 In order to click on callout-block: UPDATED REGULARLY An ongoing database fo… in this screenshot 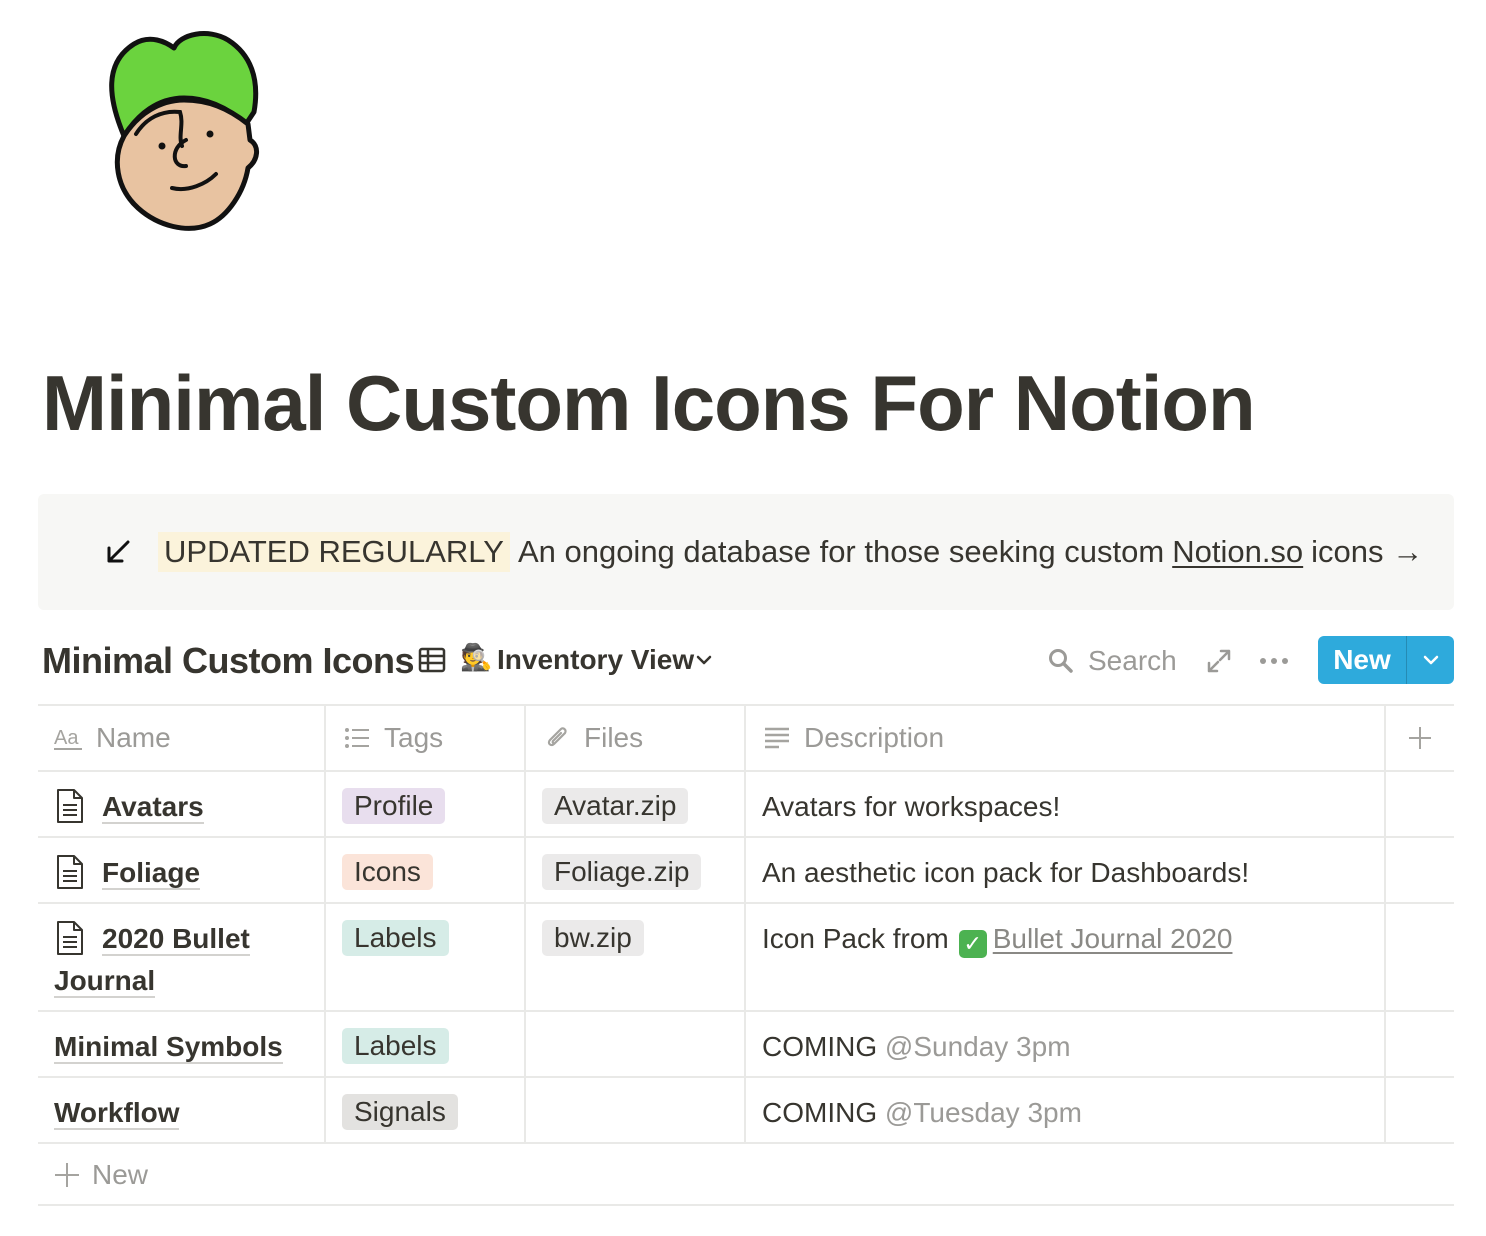, I will do `click(746, 552)`.